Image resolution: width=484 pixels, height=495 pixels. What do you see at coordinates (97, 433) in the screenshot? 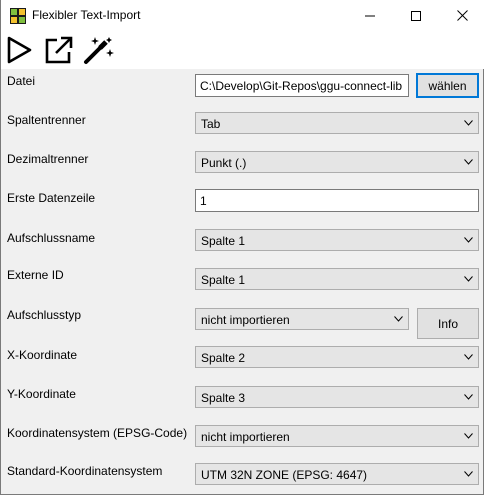
I see `coordinate-system-label: Koordinatensystem (EPSG-Code)` at bounding box center [97, 433].